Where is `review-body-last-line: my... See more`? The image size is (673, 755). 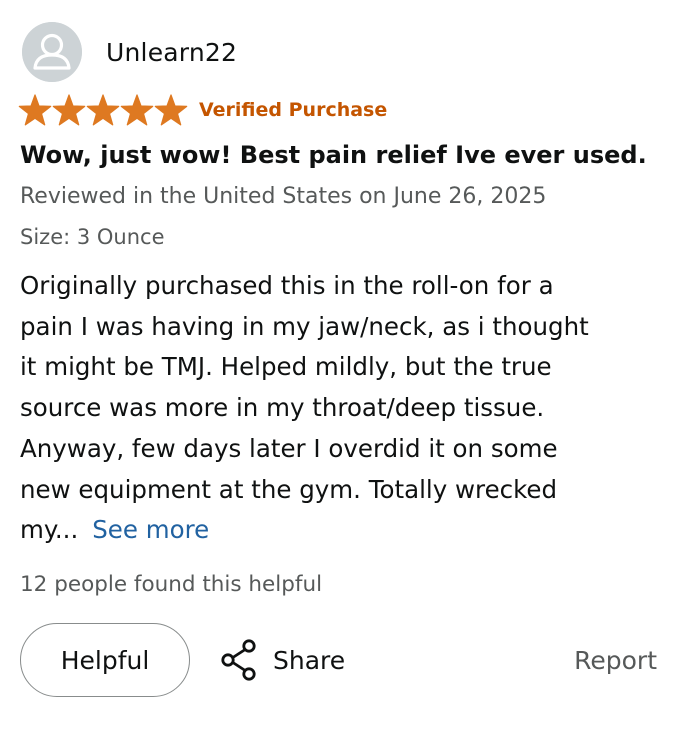 review-body-last-line: my... See more is located at coordinates (340, 530).